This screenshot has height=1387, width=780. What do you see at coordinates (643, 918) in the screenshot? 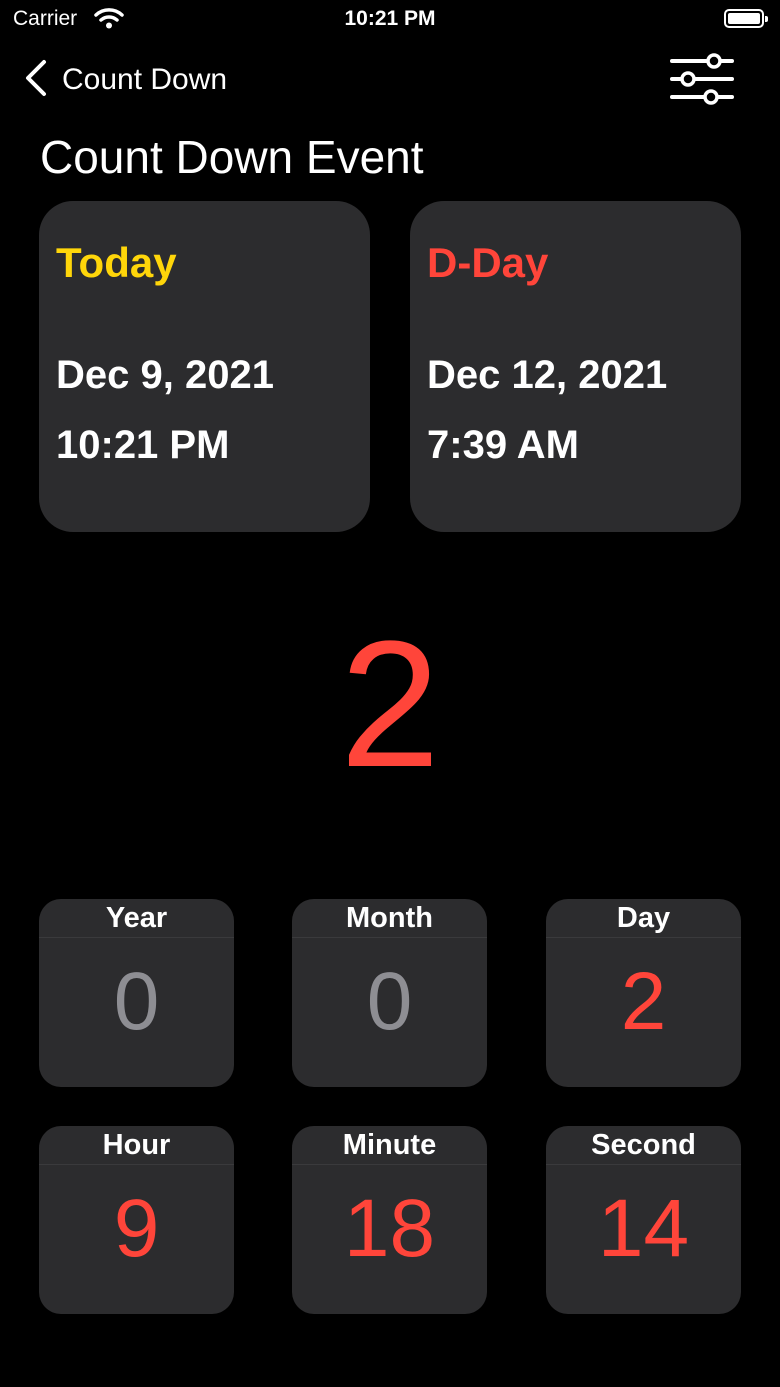
I see `day-label: Day` at bounding box center [643, 918].